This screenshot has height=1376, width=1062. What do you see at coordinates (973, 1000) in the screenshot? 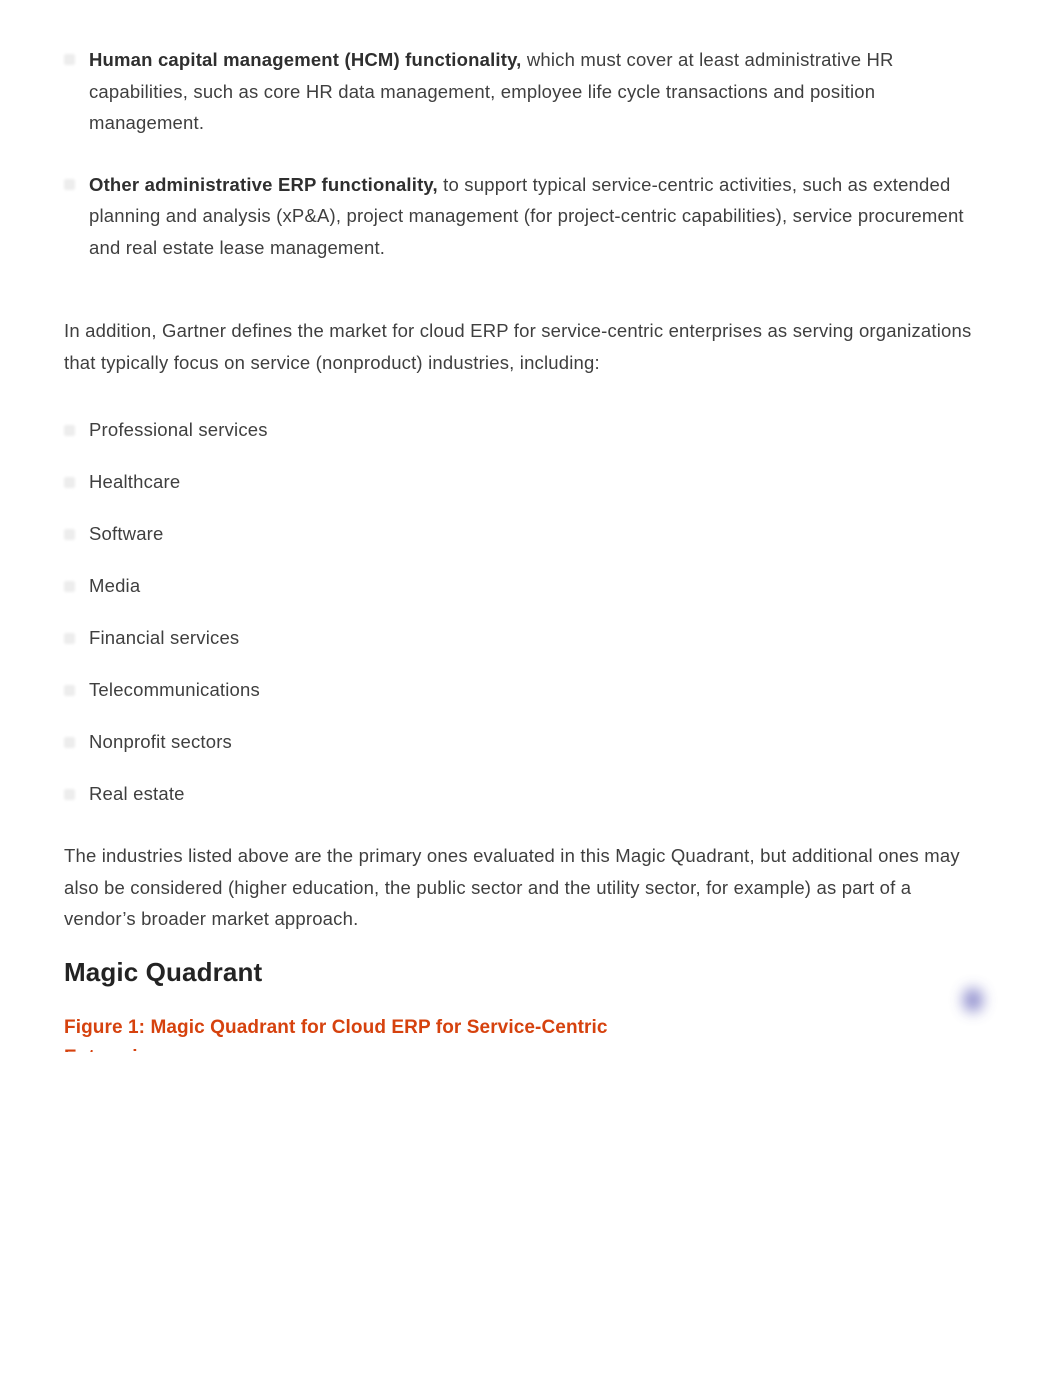
I see `loading-spinner-icon` at bounding box center [973, 1000].